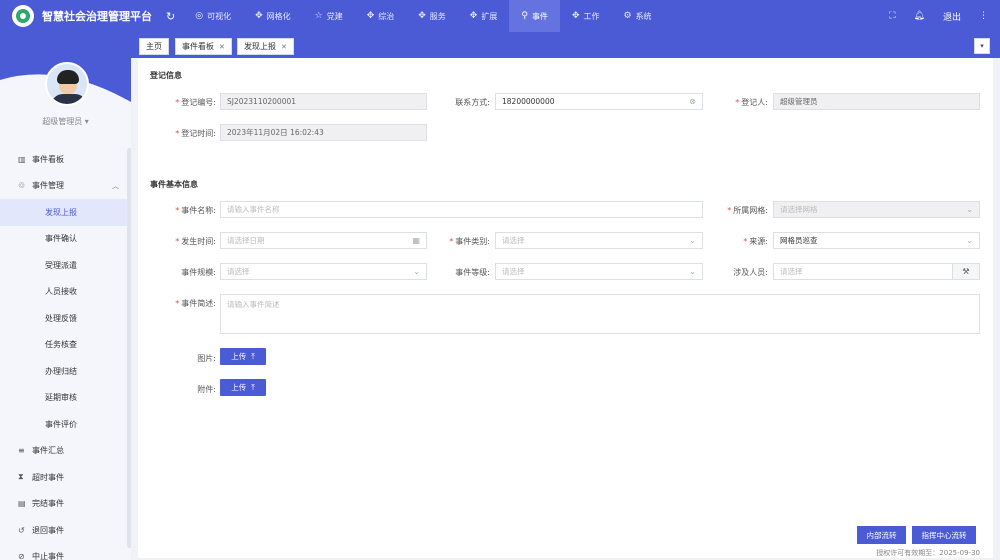  I want to click on reg-no-label: * 登记编号:, so click(195, 102).